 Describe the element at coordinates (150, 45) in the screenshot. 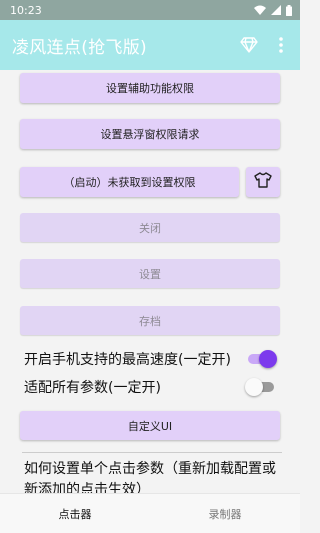

I see `app-bar: 凌风连点(抢飞版)` at that location.